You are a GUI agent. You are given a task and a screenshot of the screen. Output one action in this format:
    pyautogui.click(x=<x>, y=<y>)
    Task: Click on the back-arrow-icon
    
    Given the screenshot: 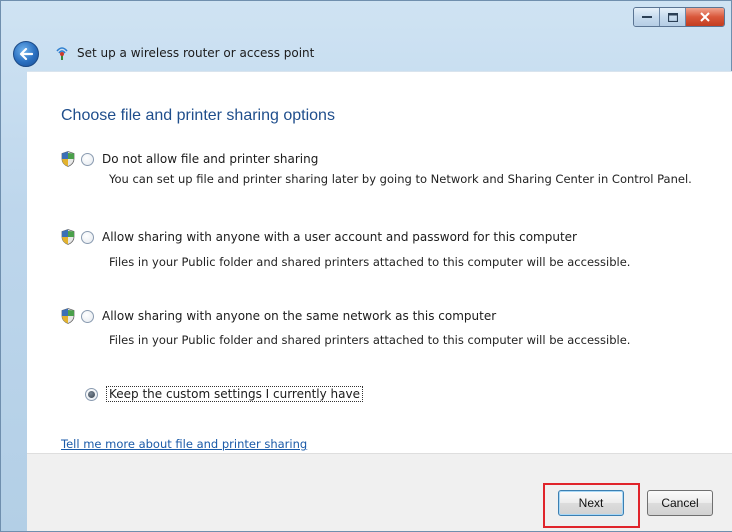 What is the action you would take?
    pyautogui.click(x=26, y=54)
    